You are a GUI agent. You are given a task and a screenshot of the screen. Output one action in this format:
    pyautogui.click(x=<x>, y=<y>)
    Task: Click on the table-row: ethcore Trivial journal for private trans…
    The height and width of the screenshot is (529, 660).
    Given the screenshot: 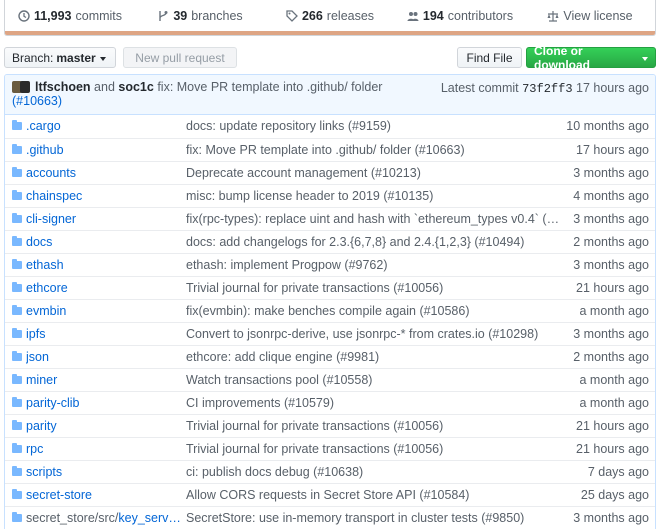 What is the action you would take?
    pyautogui.click(x=330, y=287)
    